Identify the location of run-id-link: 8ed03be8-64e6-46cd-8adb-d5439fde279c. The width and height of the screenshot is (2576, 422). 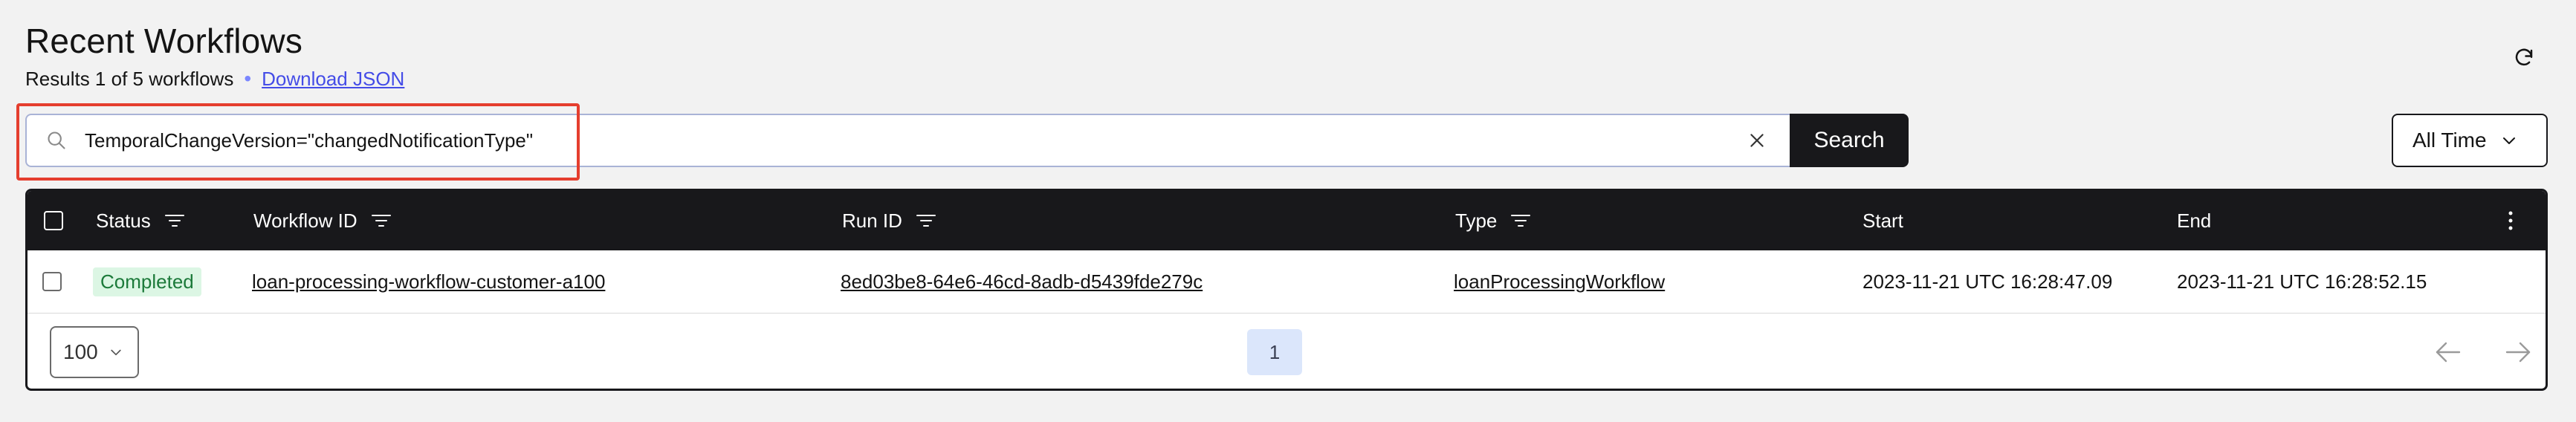
(1022, 281).